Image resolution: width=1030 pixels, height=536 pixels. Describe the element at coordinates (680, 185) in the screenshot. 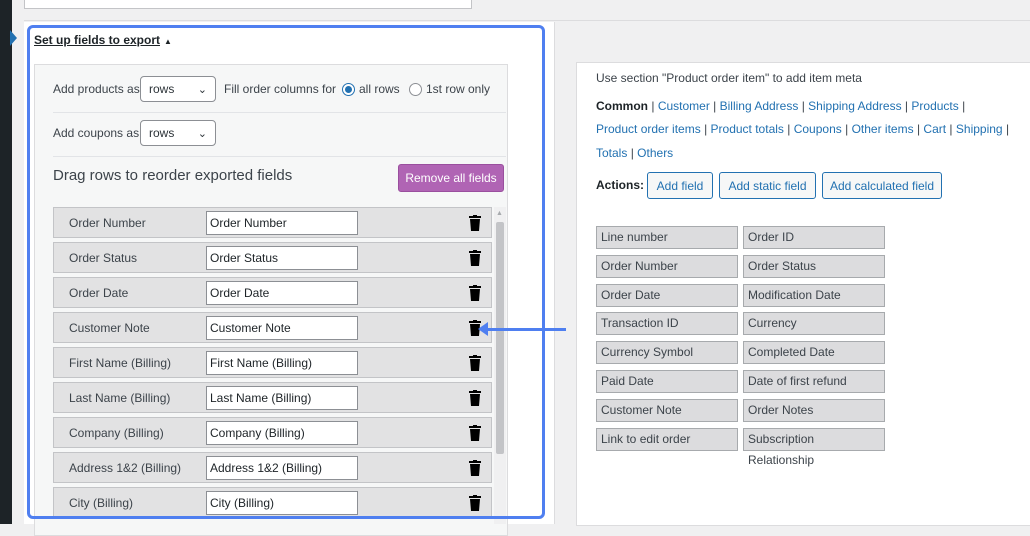

I see `add-field-button: Add field` at that location.